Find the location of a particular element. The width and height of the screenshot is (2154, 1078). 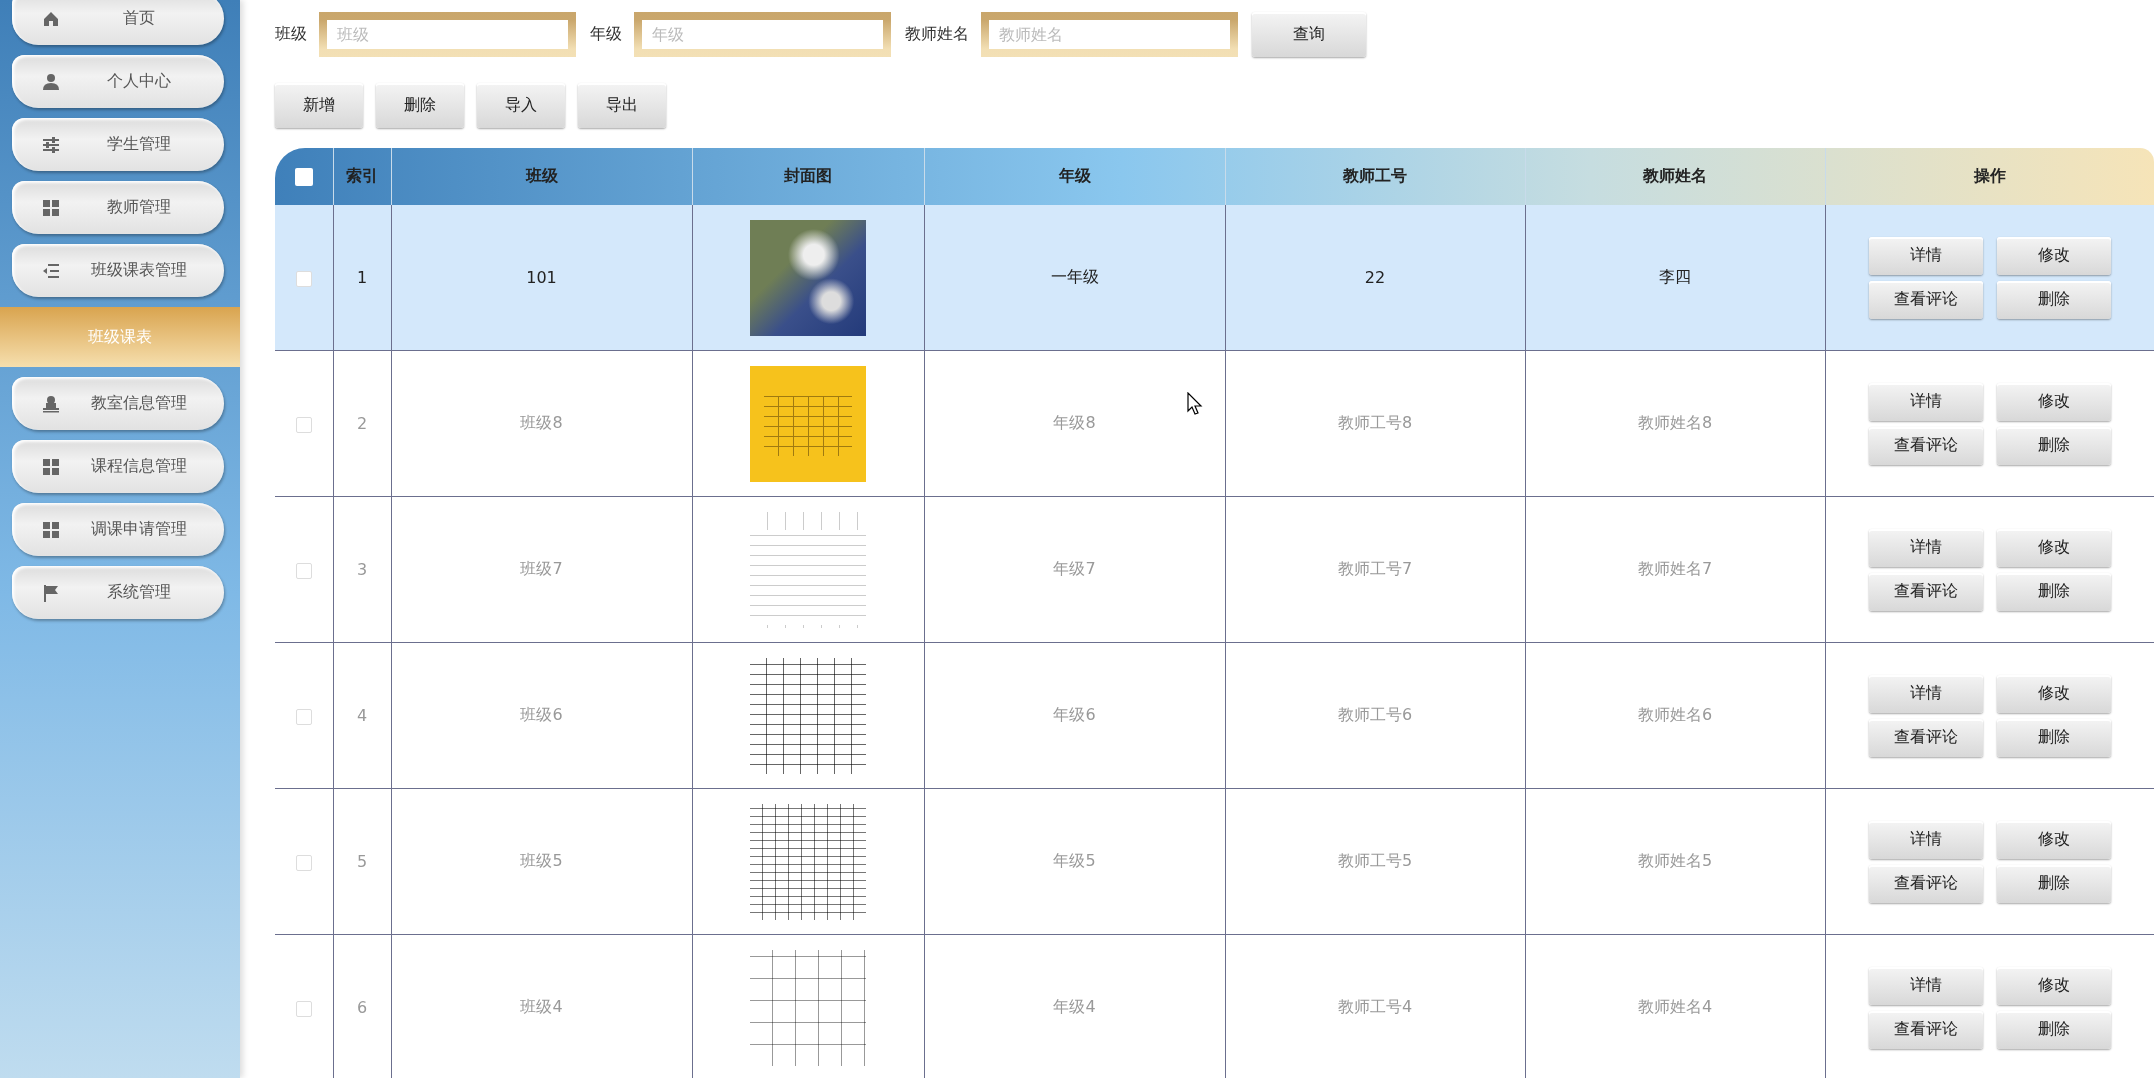

teacher-id-cell: 教师工号5 is located at coordinates (1375, 860).